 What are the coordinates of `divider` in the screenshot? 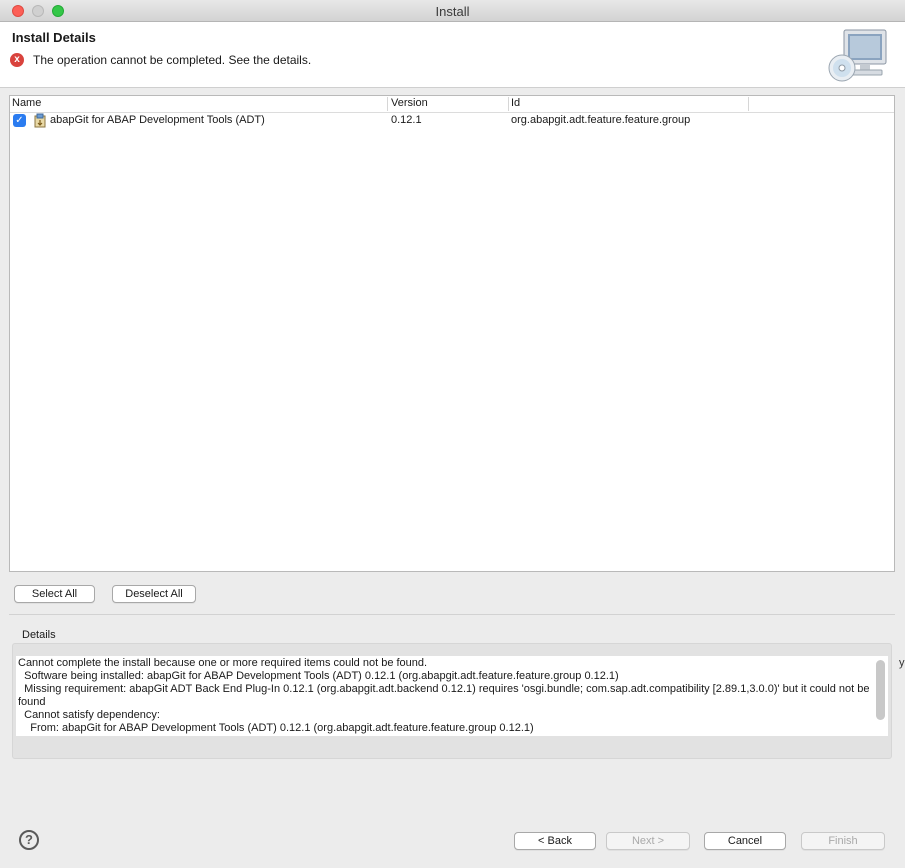 It's located at (452, 614).